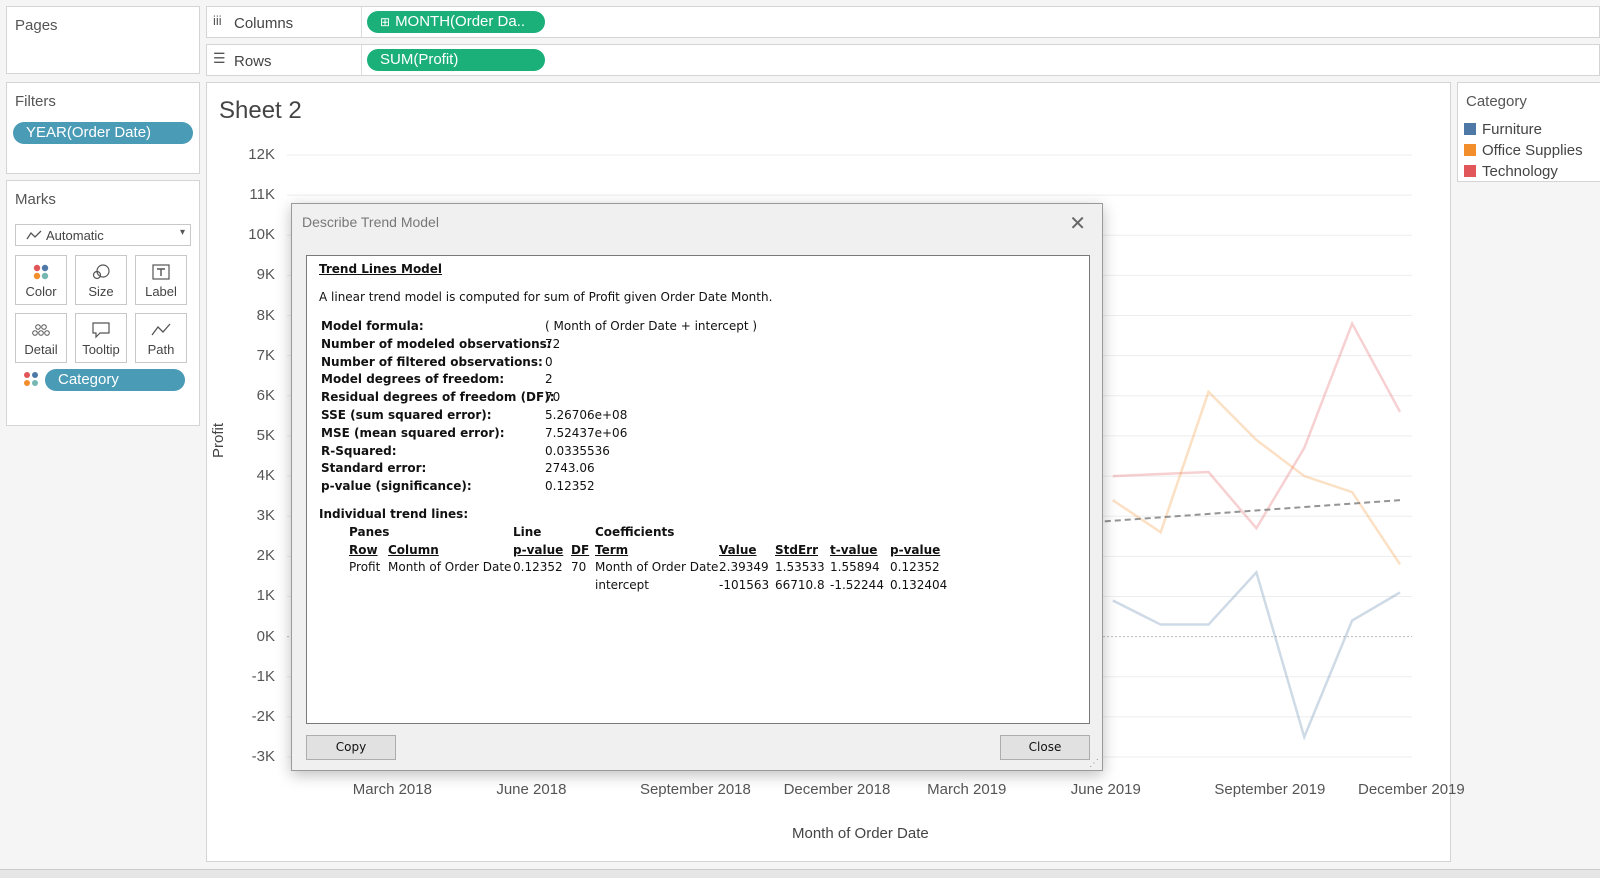 The height and width of the screenshot is (878, 1600). Describe the element at coordinates (1232, 512) in the screenshot. I see `trend-line` at that location.